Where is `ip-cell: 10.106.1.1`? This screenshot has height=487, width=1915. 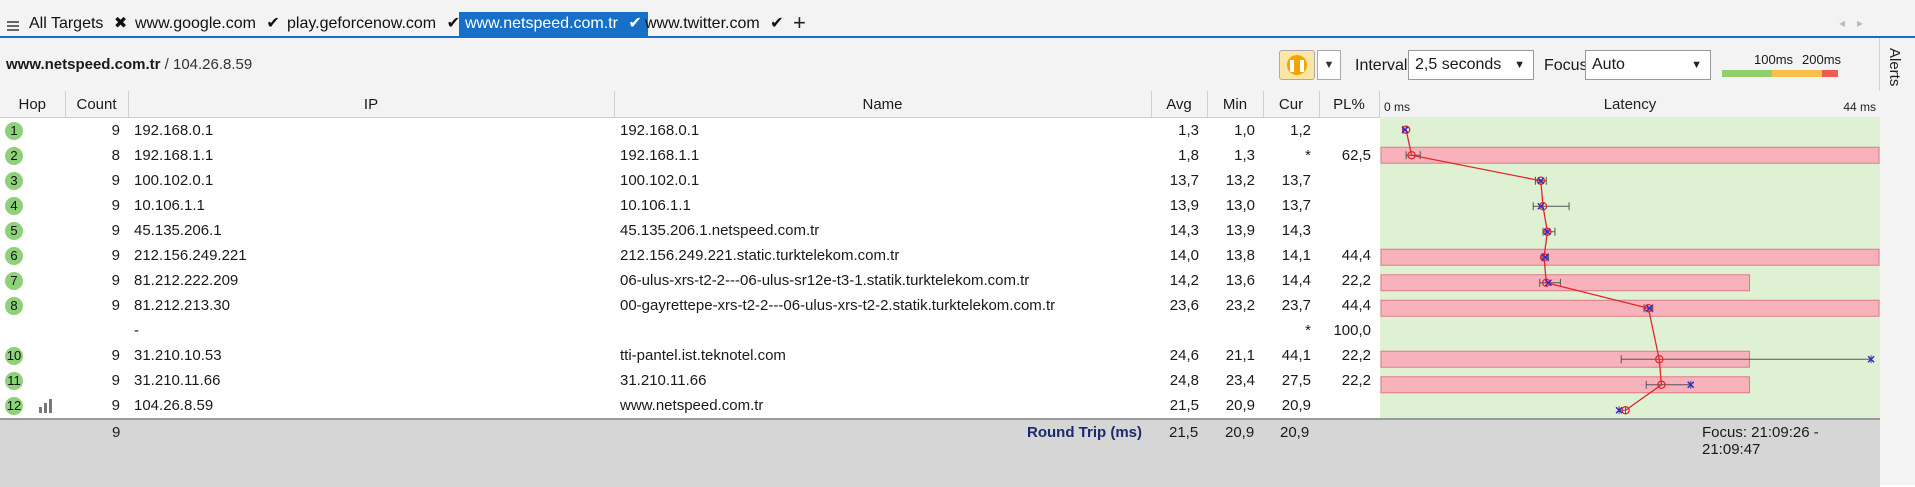
ip-cell: 10.106.1.1 is located at coordinates (169, 205).